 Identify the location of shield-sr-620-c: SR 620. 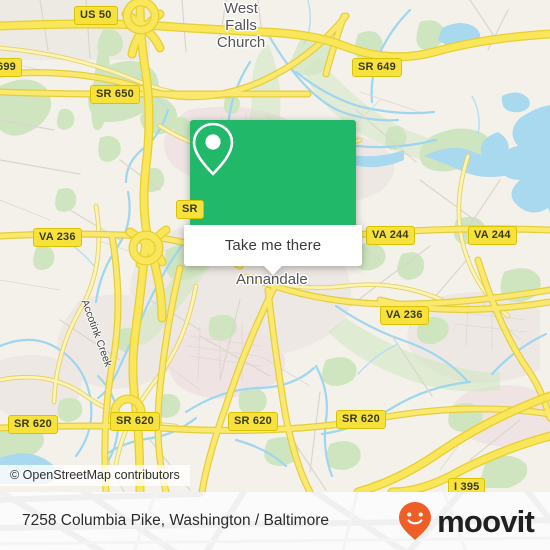
(253, 421).